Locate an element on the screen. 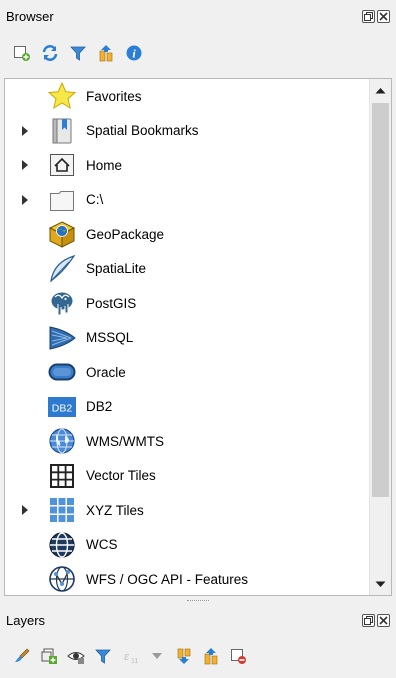 The width and height of the screenshot is (396, 678). browser-item-wfs-ogc-api-features: WFS / OGC API - Features is located at coordinates (188, 578).